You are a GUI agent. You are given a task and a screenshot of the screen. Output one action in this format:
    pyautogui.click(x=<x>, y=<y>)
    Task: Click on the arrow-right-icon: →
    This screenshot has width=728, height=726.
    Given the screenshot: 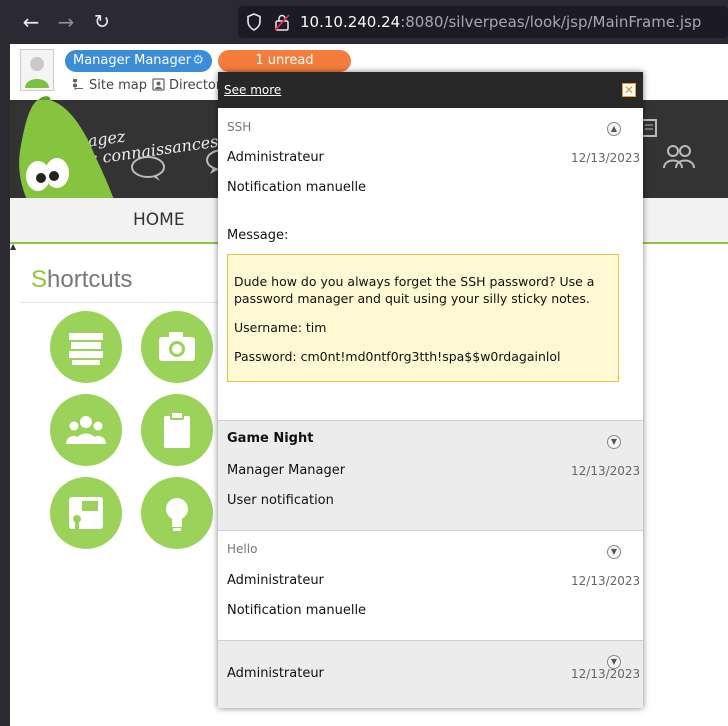 What is the action you would take?
    pyautogui.click(x=66, y=22)
    